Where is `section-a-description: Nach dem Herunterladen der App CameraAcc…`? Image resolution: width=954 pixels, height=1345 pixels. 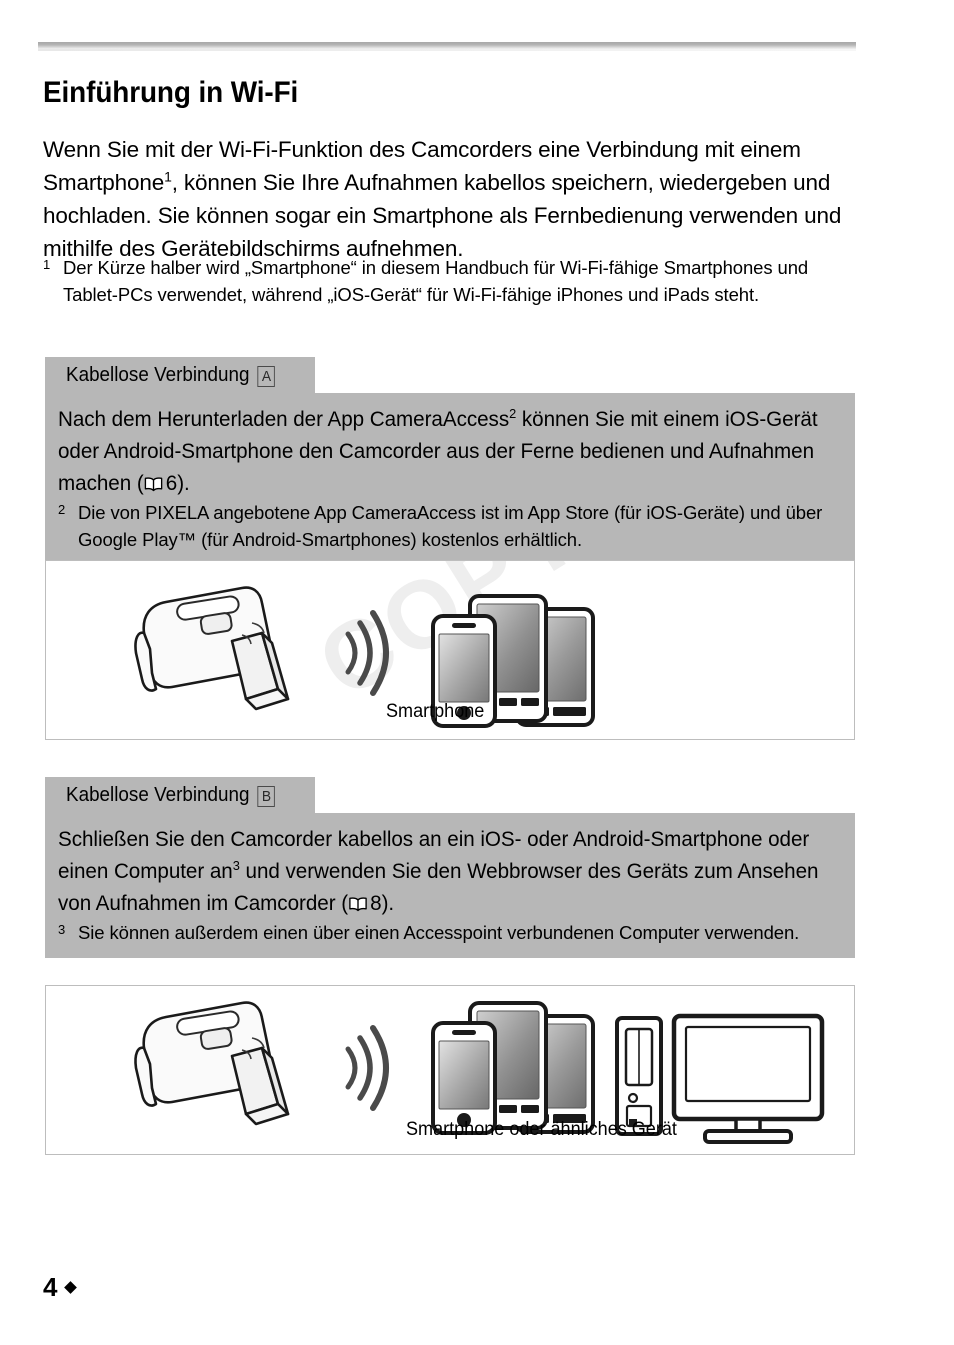
section-a-description: Nach dem Herunterladen der App CameraAcc… is located at coordinates (449, 451).